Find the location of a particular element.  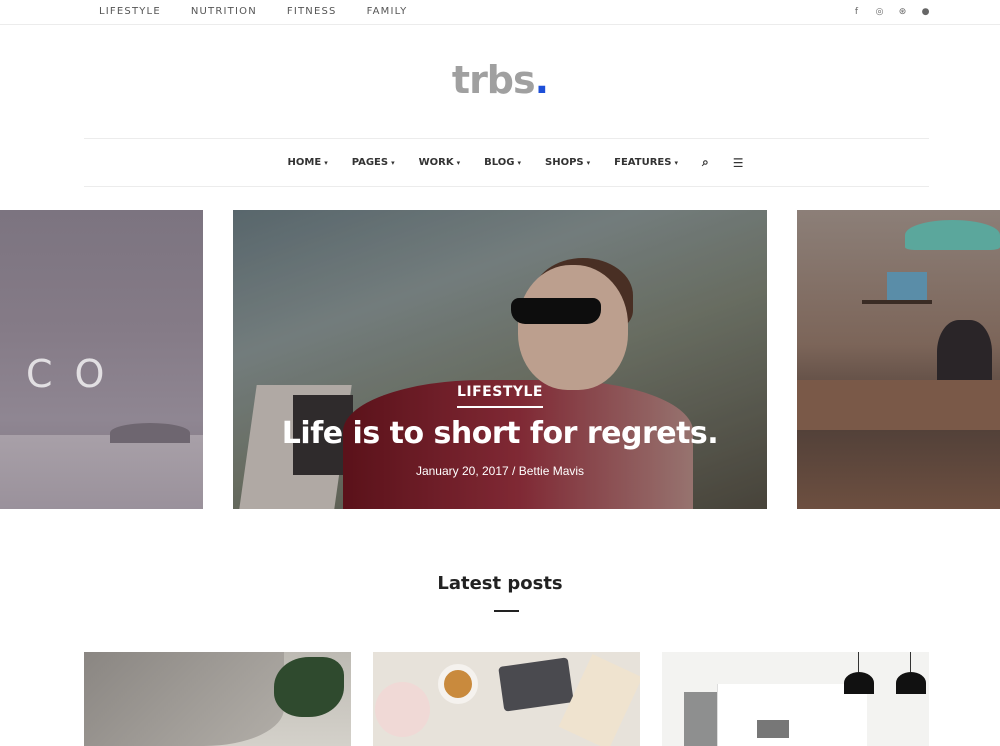

nav-label-features: FEATURES is located at coordinates (643, 162).